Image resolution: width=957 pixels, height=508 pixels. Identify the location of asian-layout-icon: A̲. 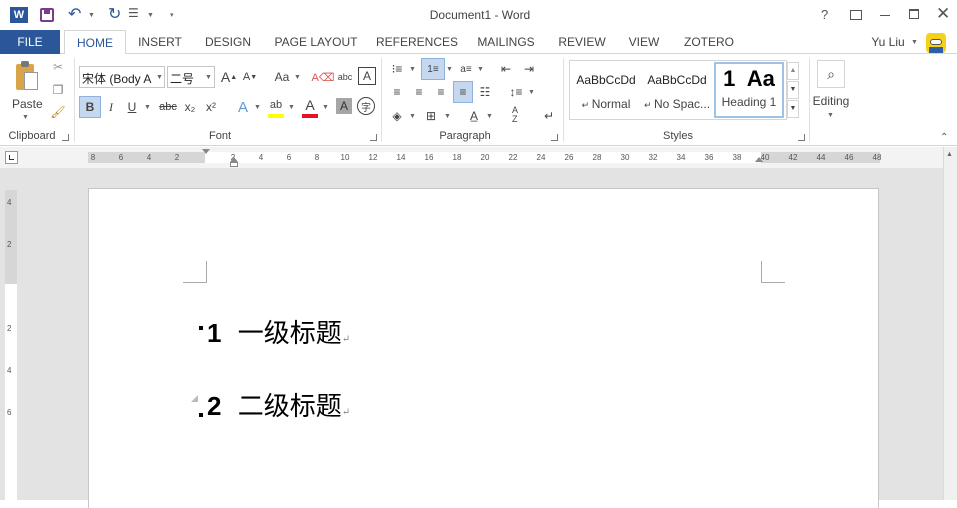
(474, 116).